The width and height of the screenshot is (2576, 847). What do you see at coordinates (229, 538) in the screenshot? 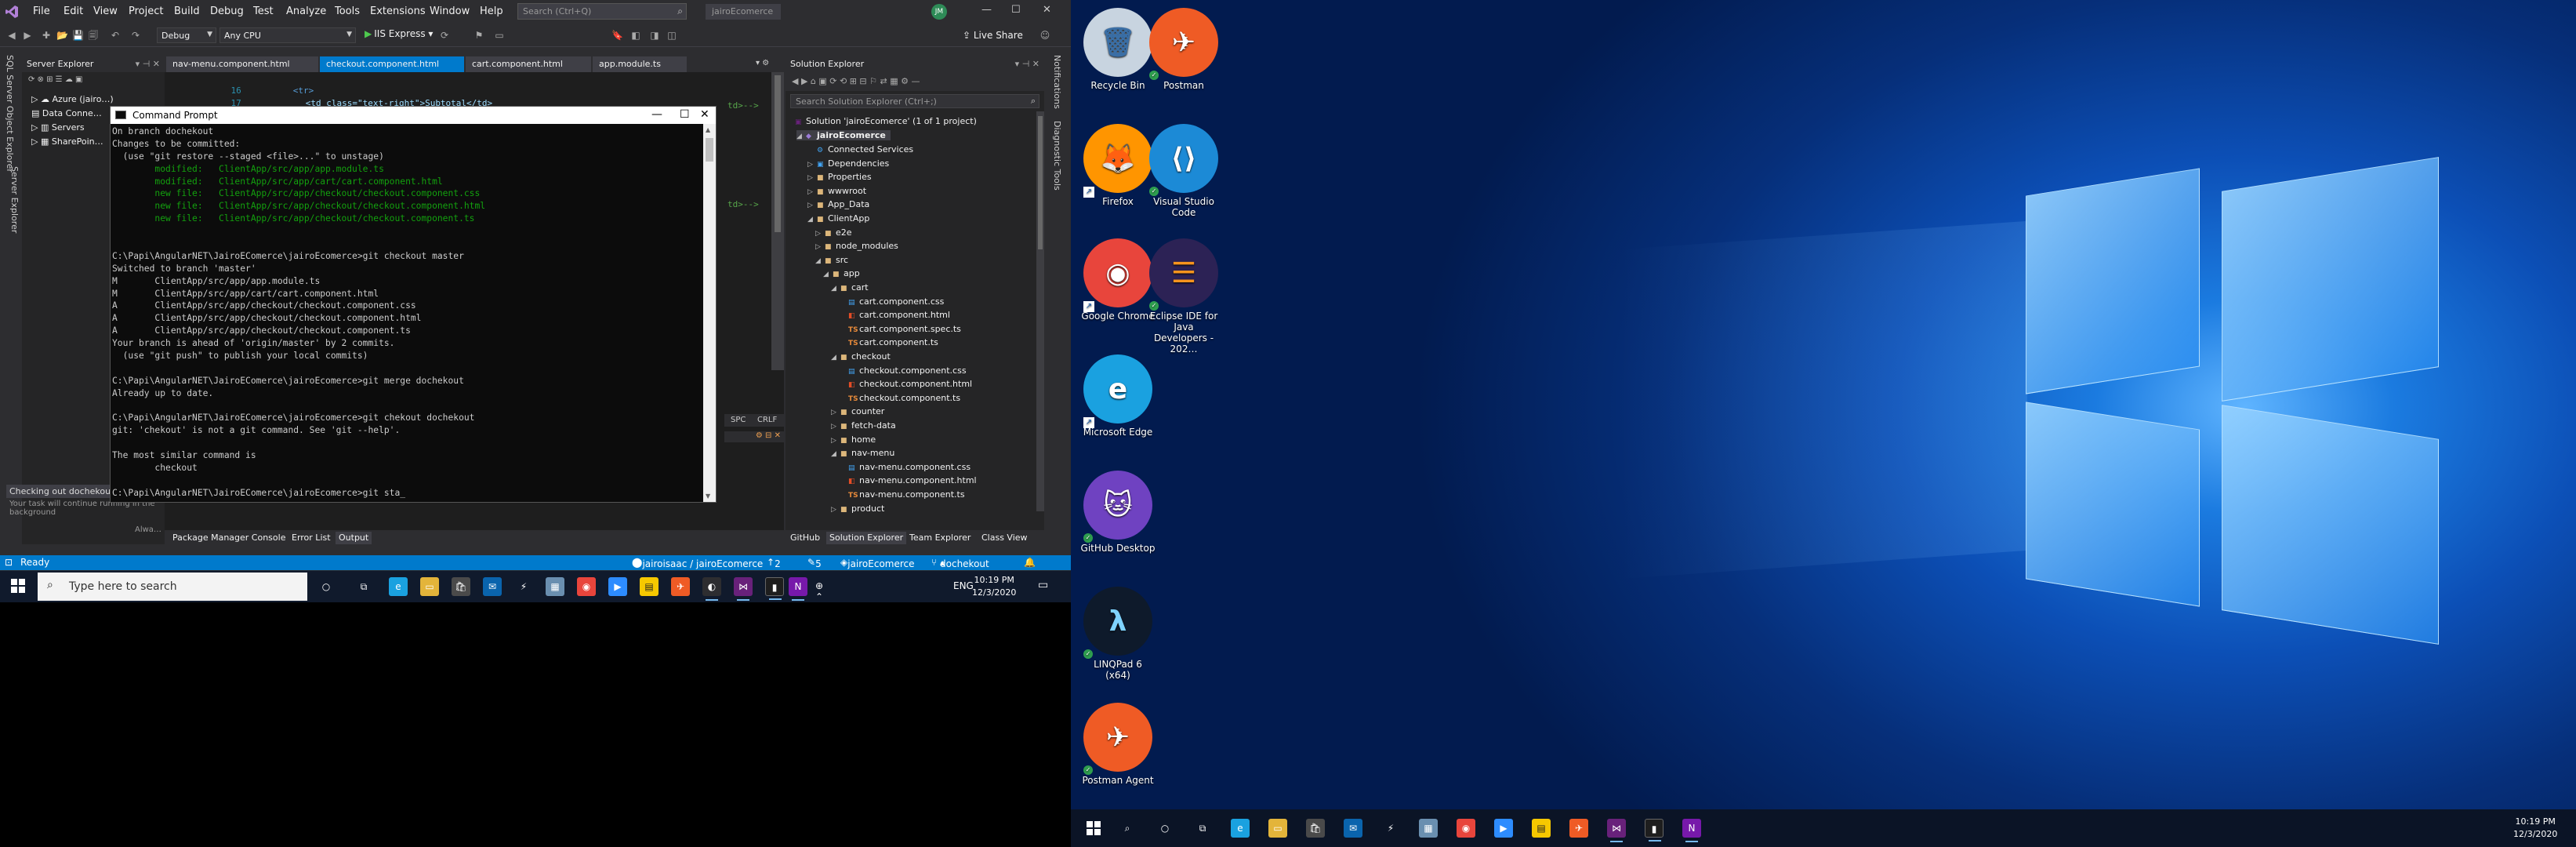
I see `tab-package-manager-console: Package Manager Console` at bounding box center [229, 538].